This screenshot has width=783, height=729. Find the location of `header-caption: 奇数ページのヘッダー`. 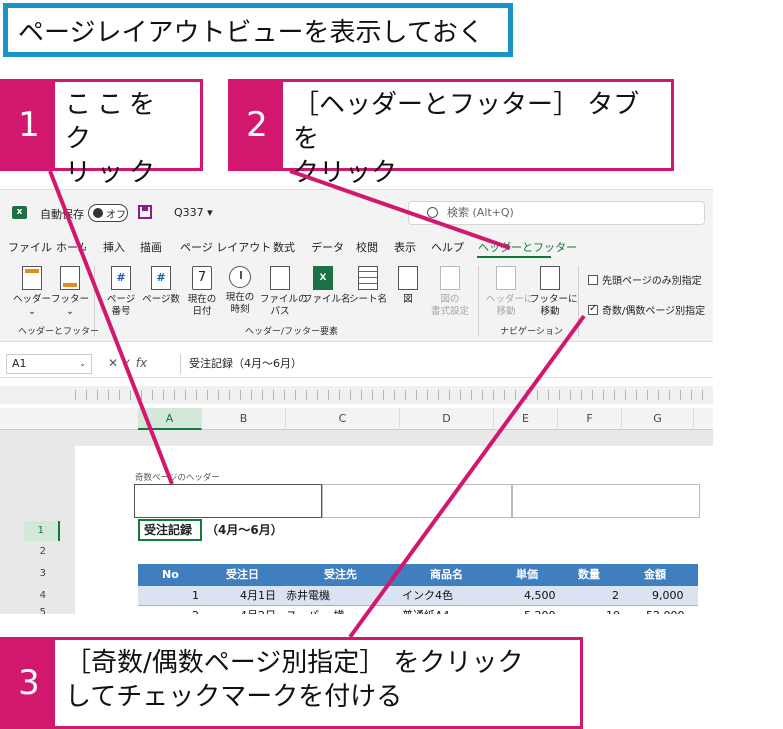

header-caption: 奇数ページのヘッダー is located at coordinates (177, 478).